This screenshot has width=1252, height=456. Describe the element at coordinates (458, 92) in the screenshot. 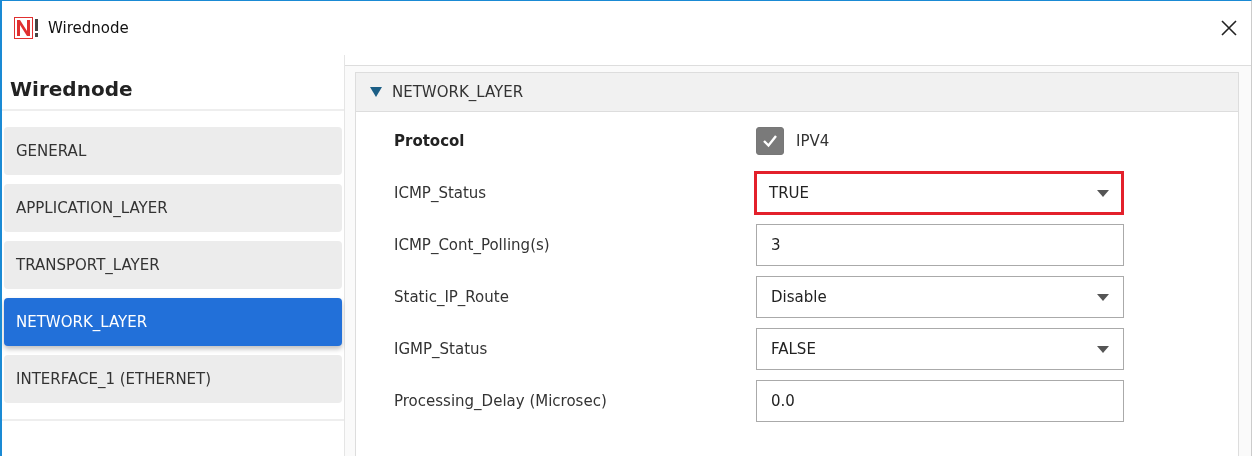

I see `section-title: NETWORK_LAYER` at that location.